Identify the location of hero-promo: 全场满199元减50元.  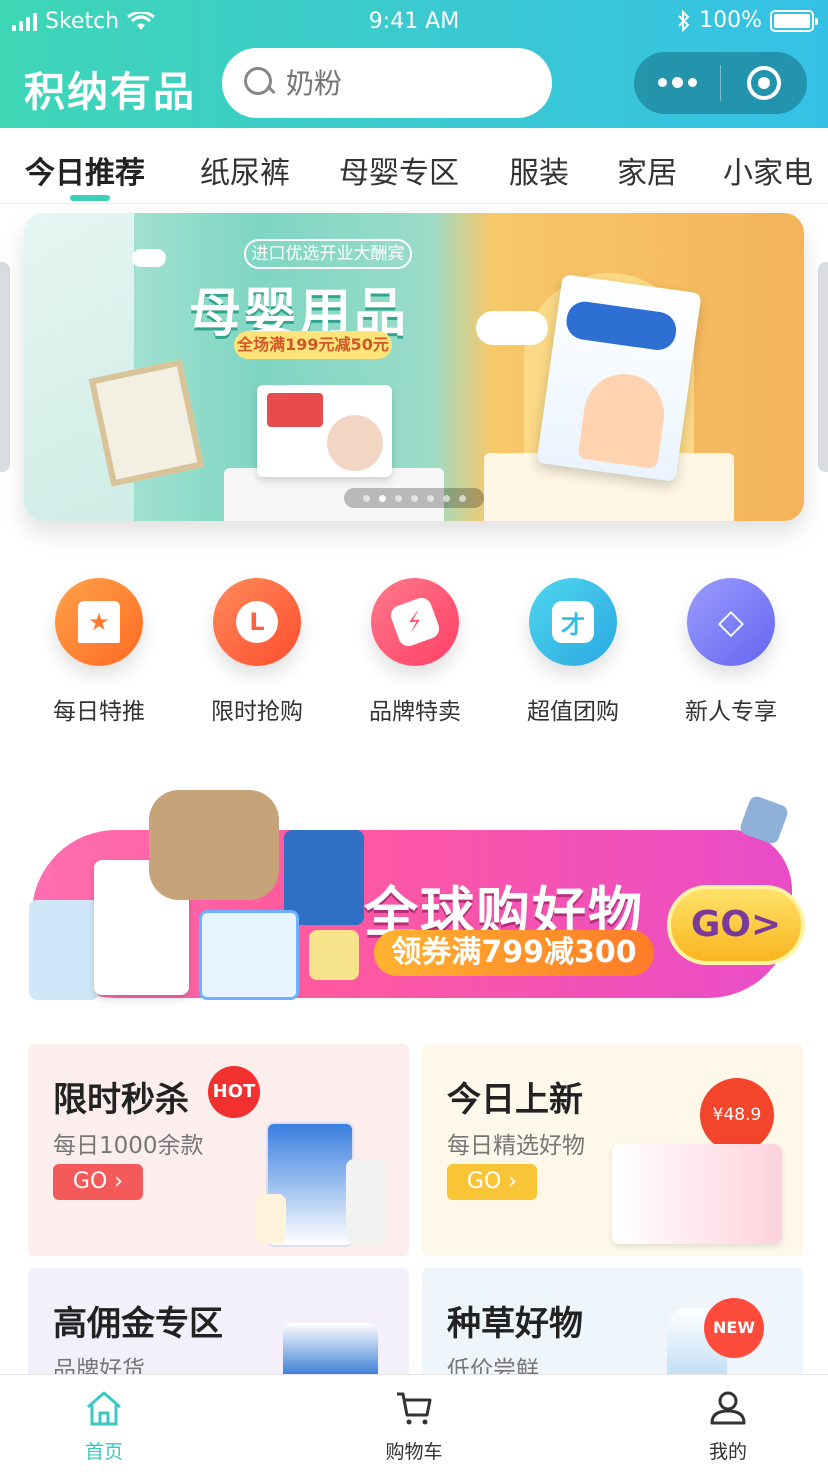
(313, 345).